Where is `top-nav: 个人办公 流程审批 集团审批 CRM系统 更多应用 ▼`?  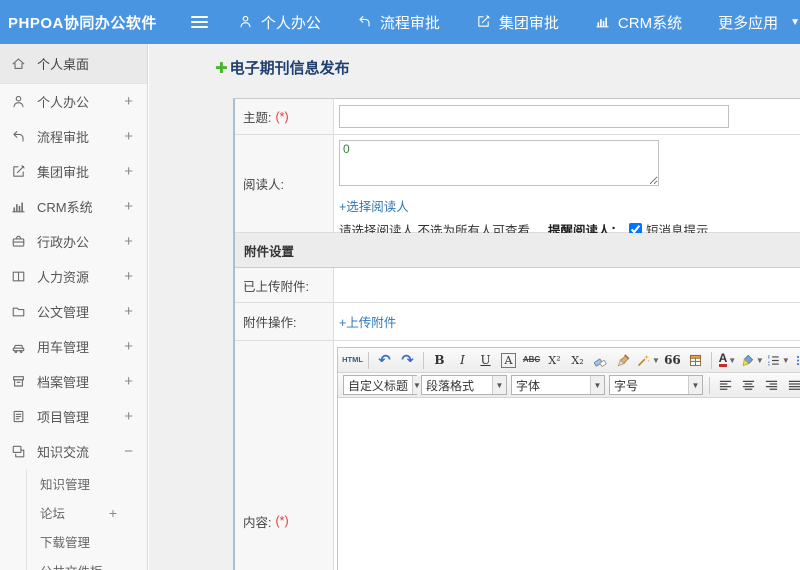 top-nav: 个人办公 流程审批 集团审批 CRM系统 更多应用 ▼ is located at coordinates (519, 22).